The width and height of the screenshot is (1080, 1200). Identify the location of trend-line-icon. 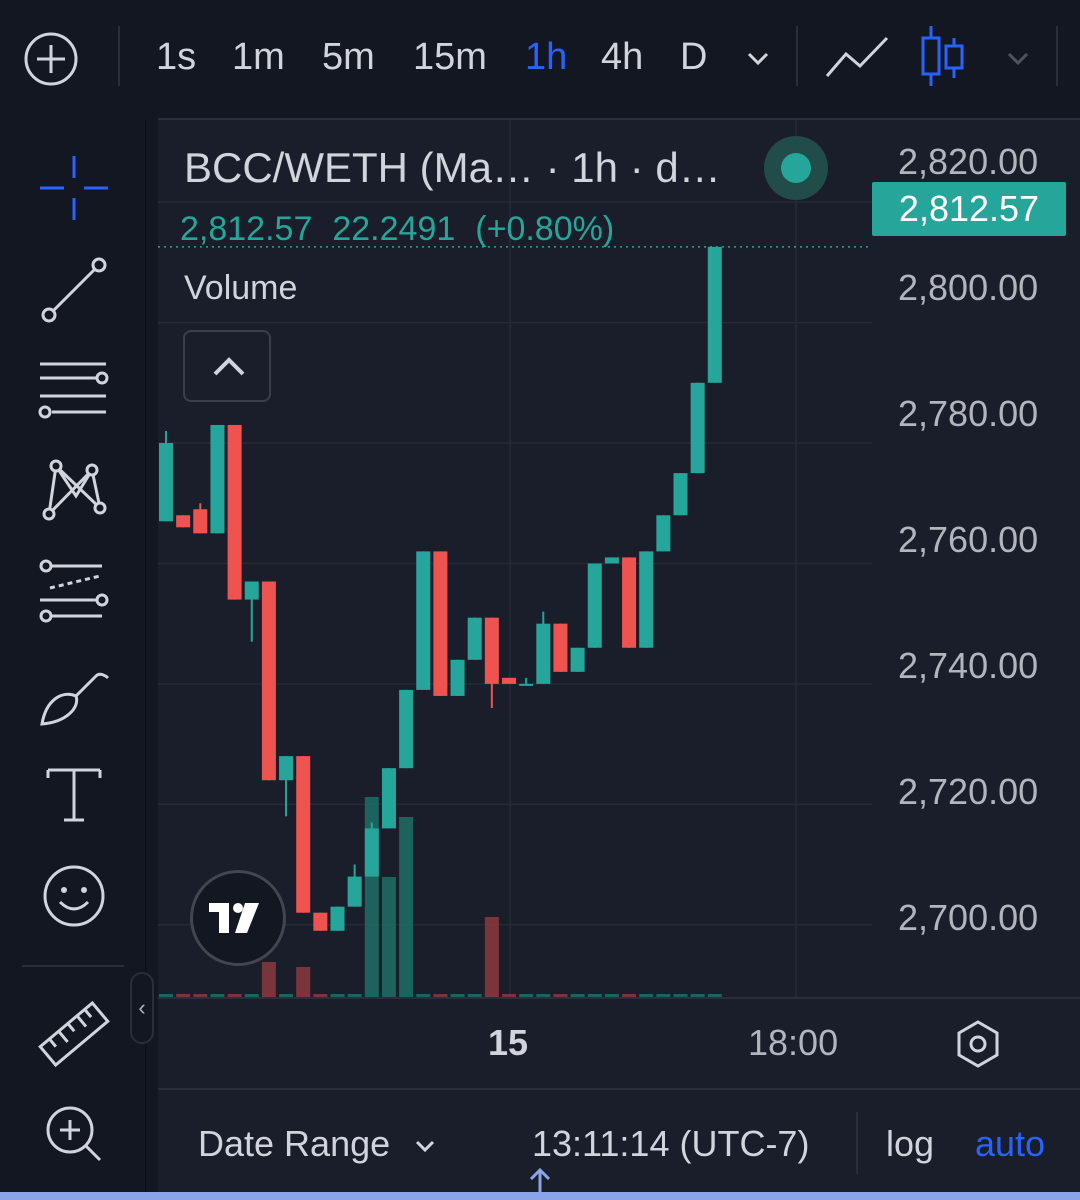
(74, 290).